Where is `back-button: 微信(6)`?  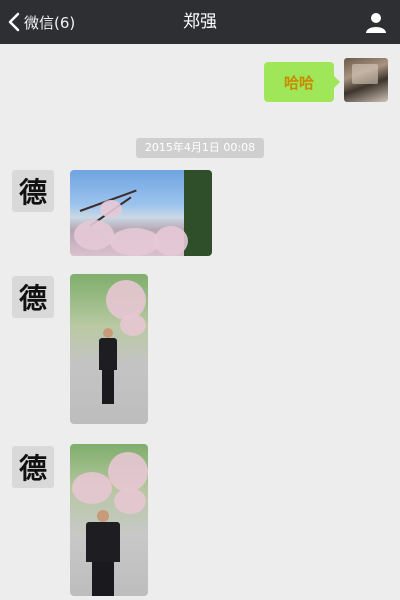
back-button: 微信(6) is located at coordinates (41, 22).